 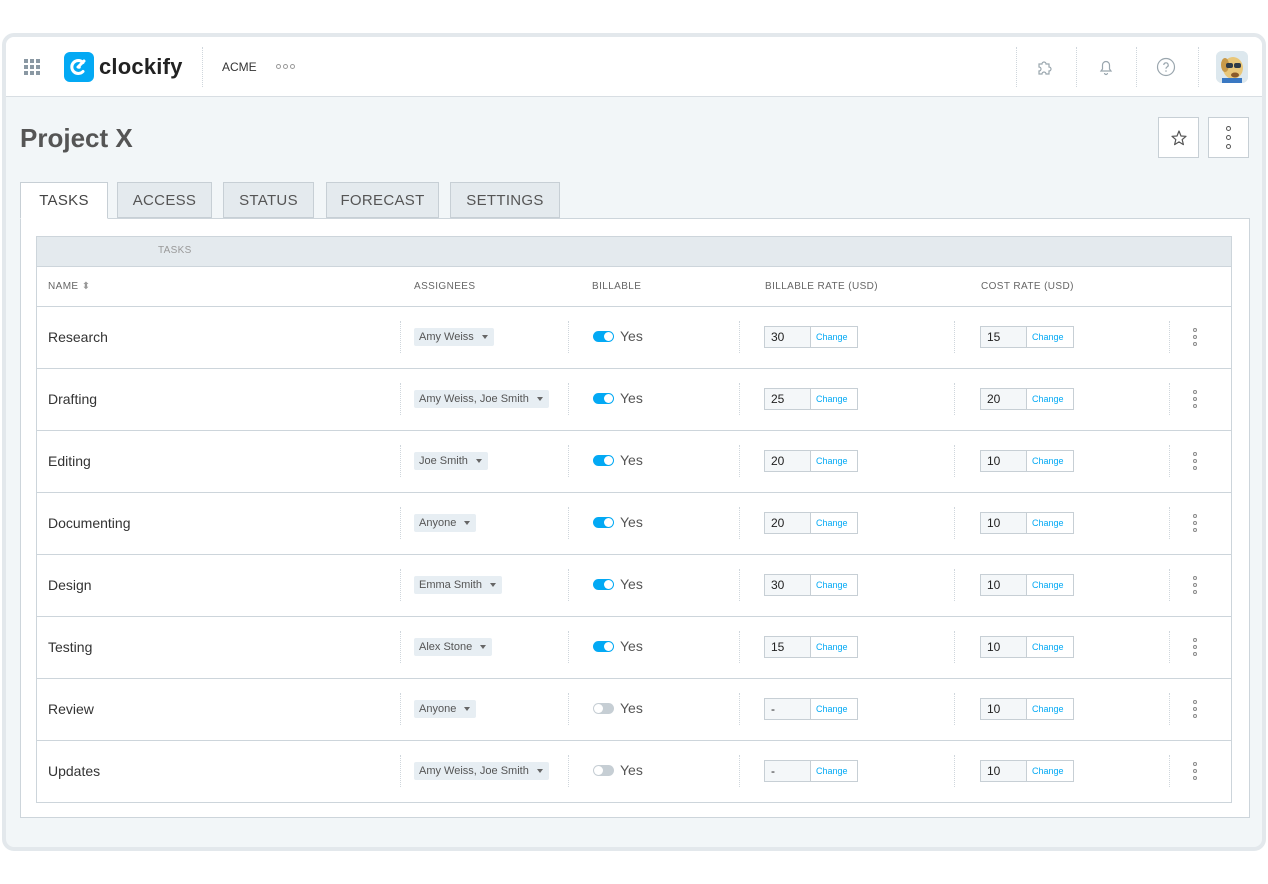 I want to click on assignee-dropdown: Emma Smith, so click(x=458, y=585).